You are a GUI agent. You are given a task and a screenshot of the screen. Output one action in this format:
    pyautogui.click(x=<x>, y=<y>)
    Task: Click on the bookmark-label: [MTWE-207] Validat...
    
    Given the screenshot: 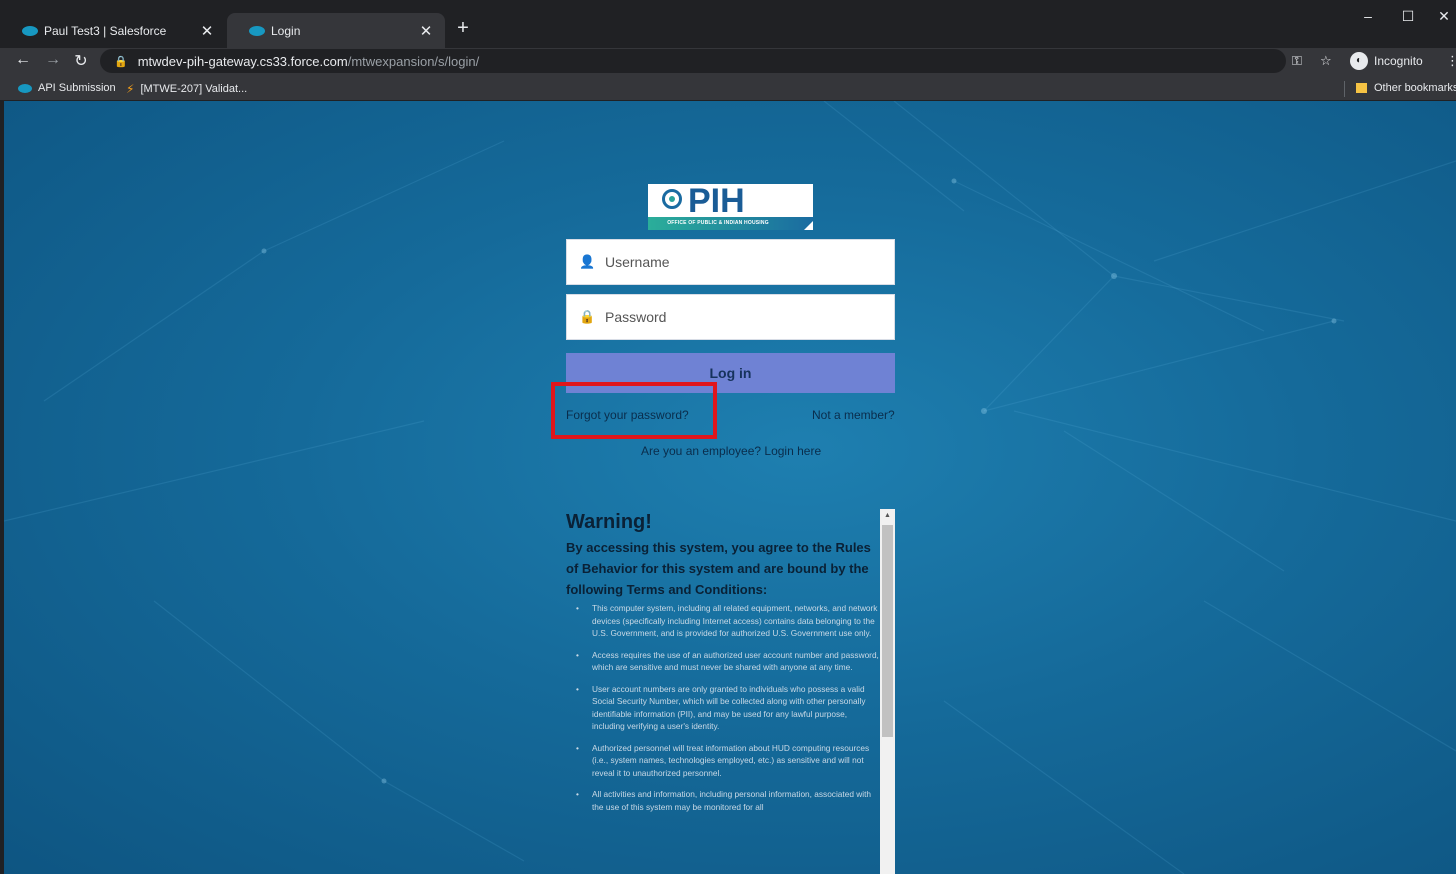 What is the action you would take?
    pyautogui.click(x=194, y=89)
    